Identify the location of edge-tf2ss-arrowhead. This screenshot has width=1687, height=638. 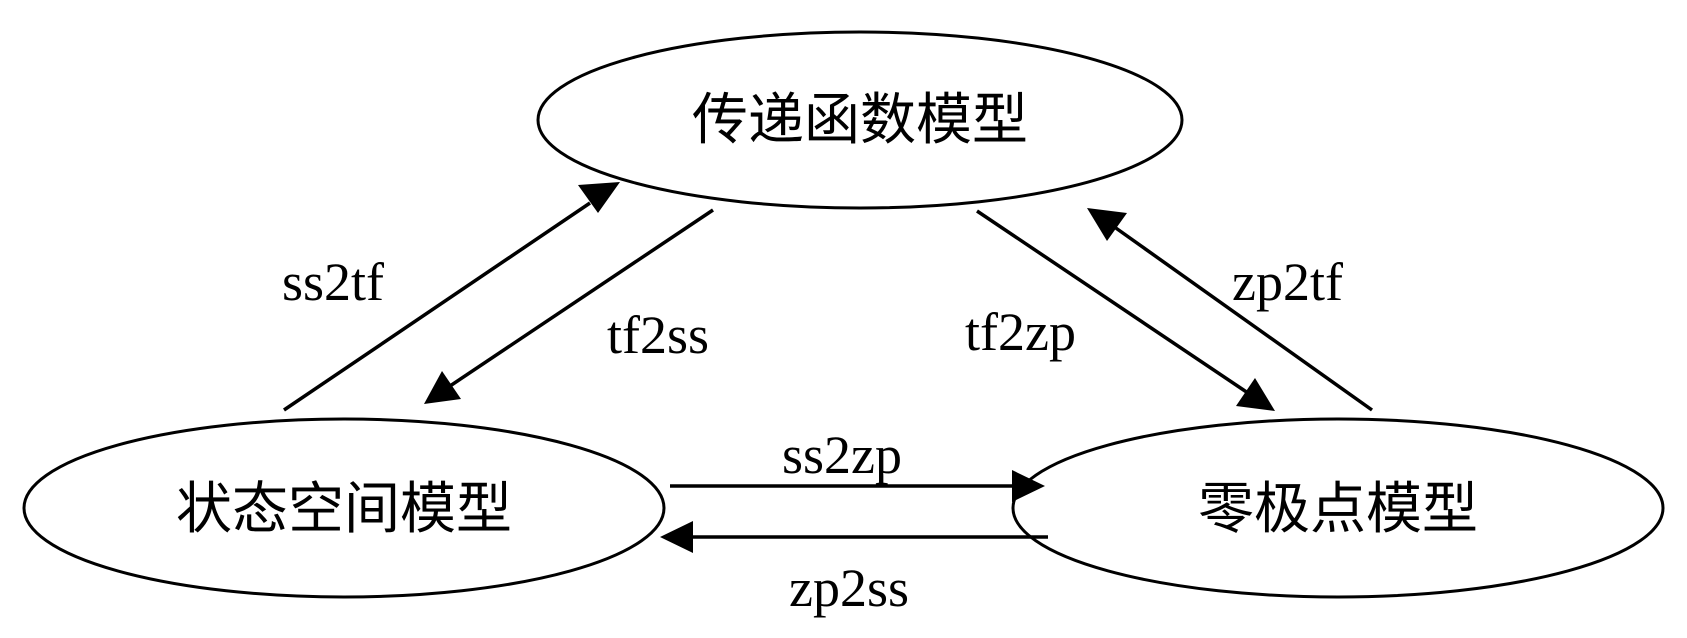
(442, 387).